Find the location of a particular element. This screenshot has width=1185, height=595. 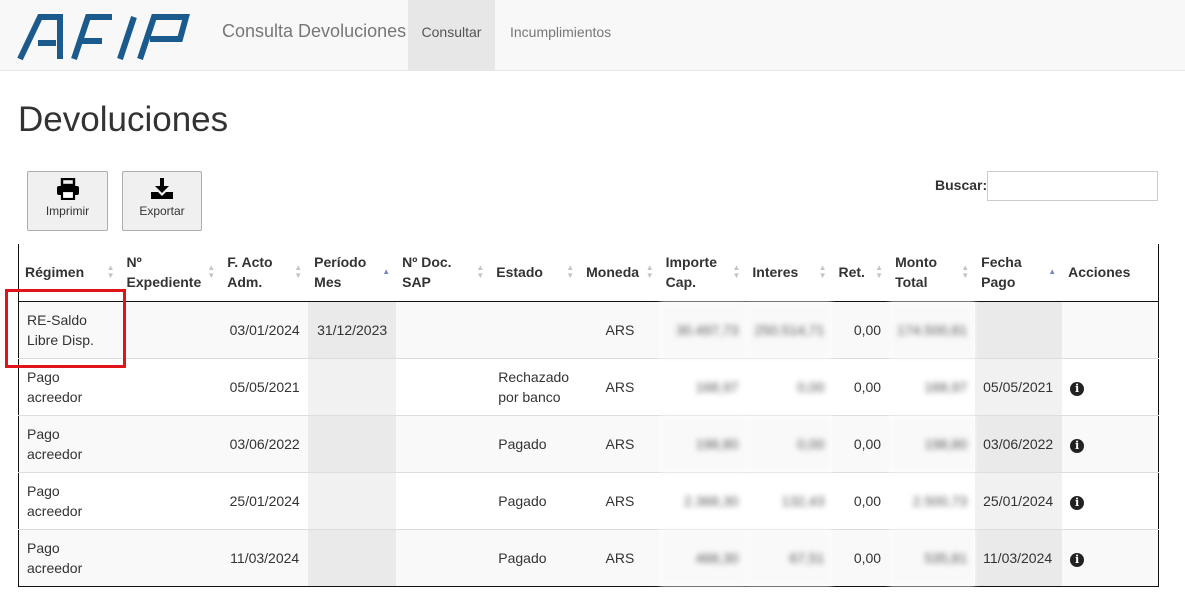

search-input is located at coordinates (1072, 186).